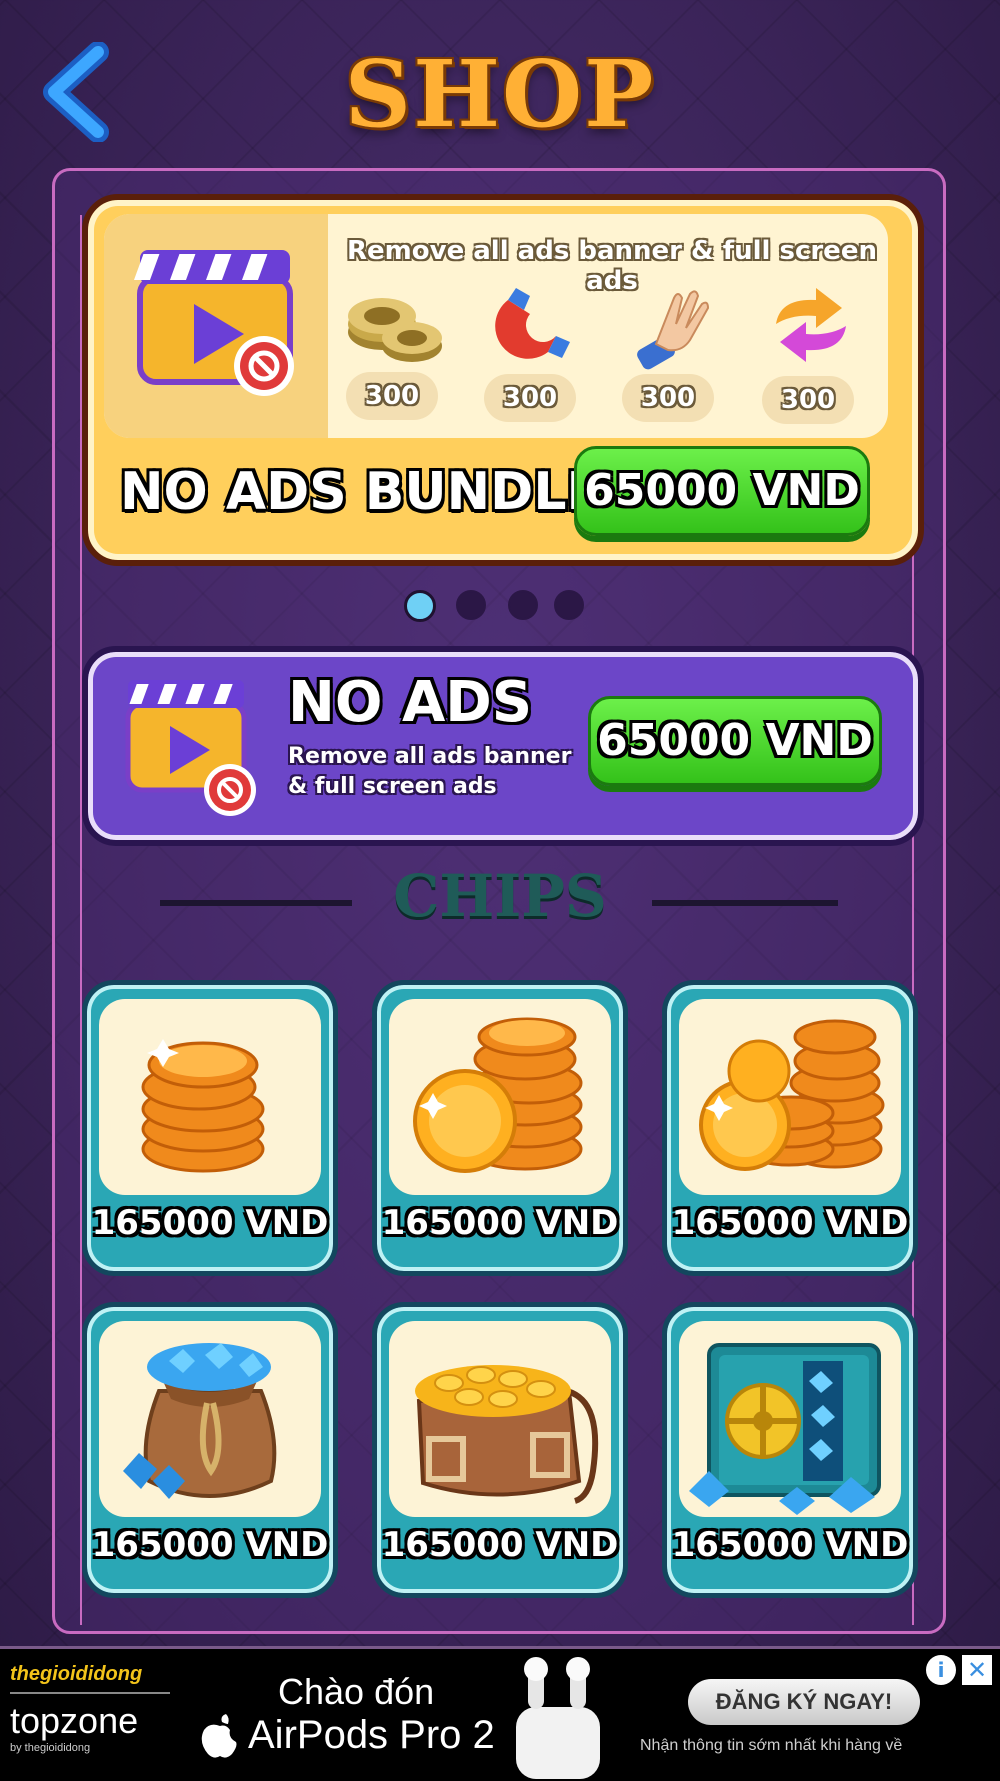  I want to click on no-ads-description: Remove all ads banner & full screen ads, so click(430, 771).